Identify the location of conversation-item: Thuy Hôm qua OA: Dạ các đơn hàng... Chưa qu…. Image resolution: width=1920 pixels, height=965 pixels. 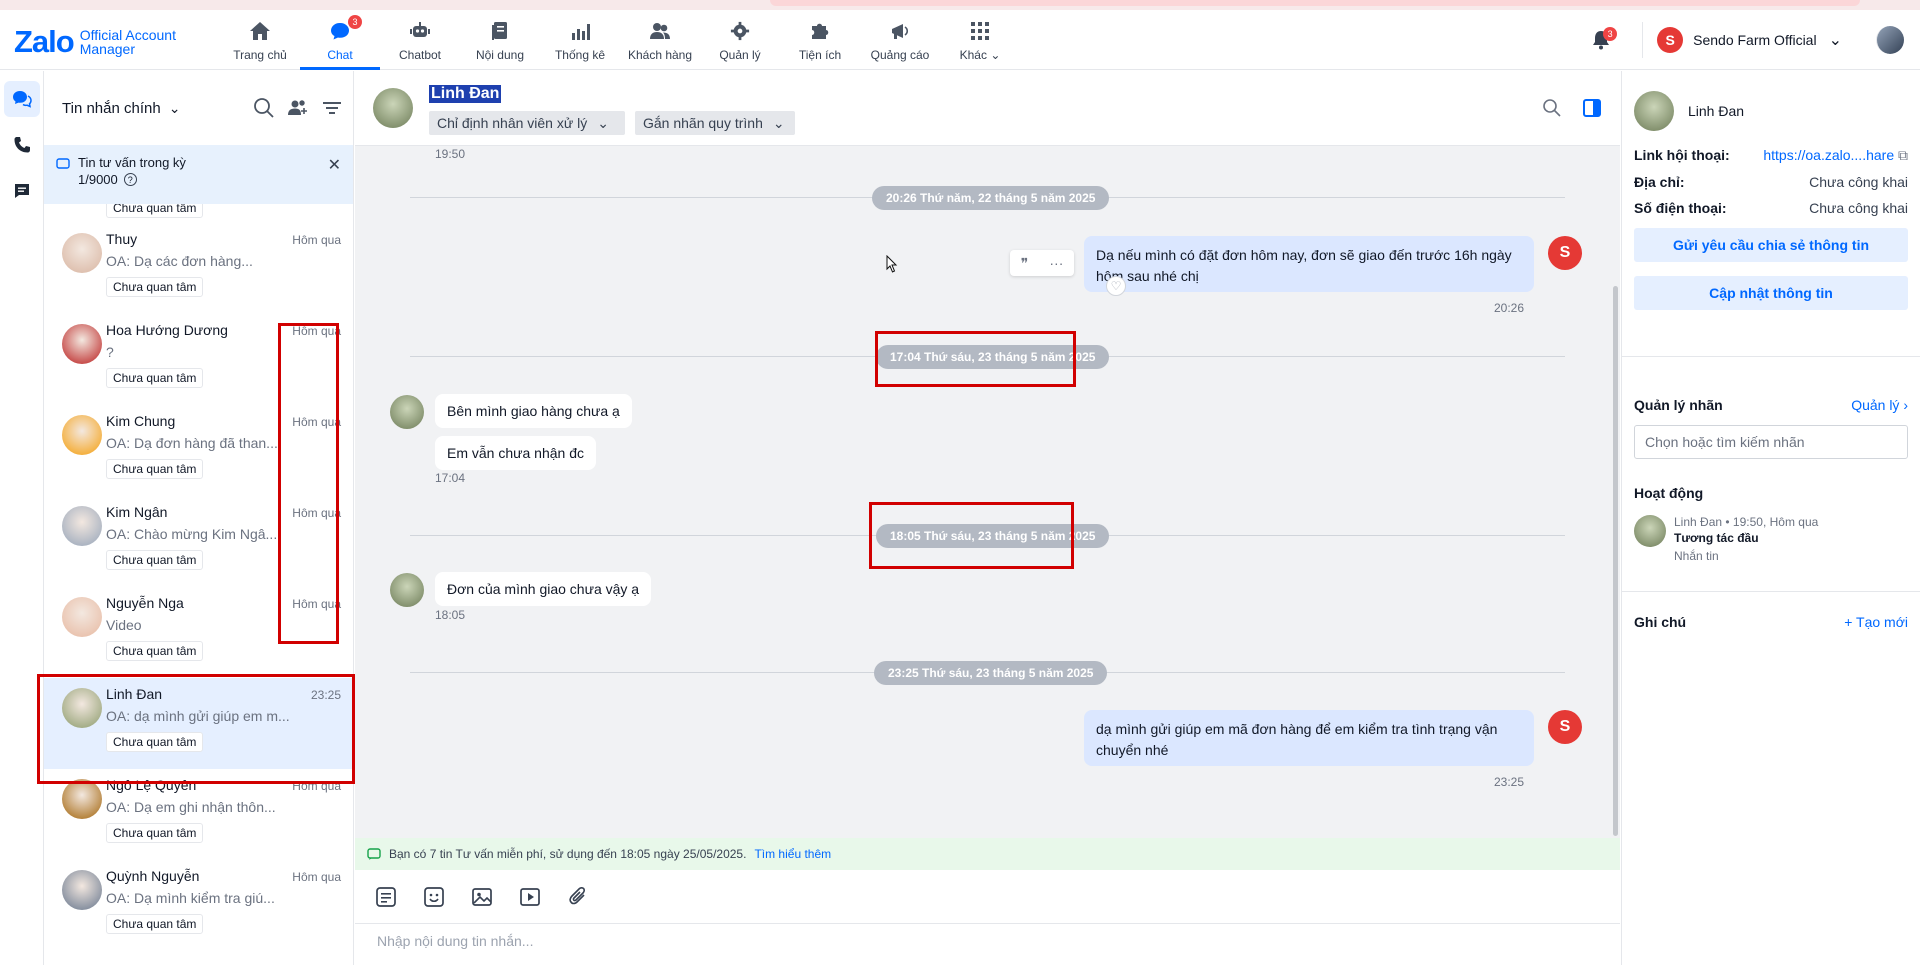
(198, 268).